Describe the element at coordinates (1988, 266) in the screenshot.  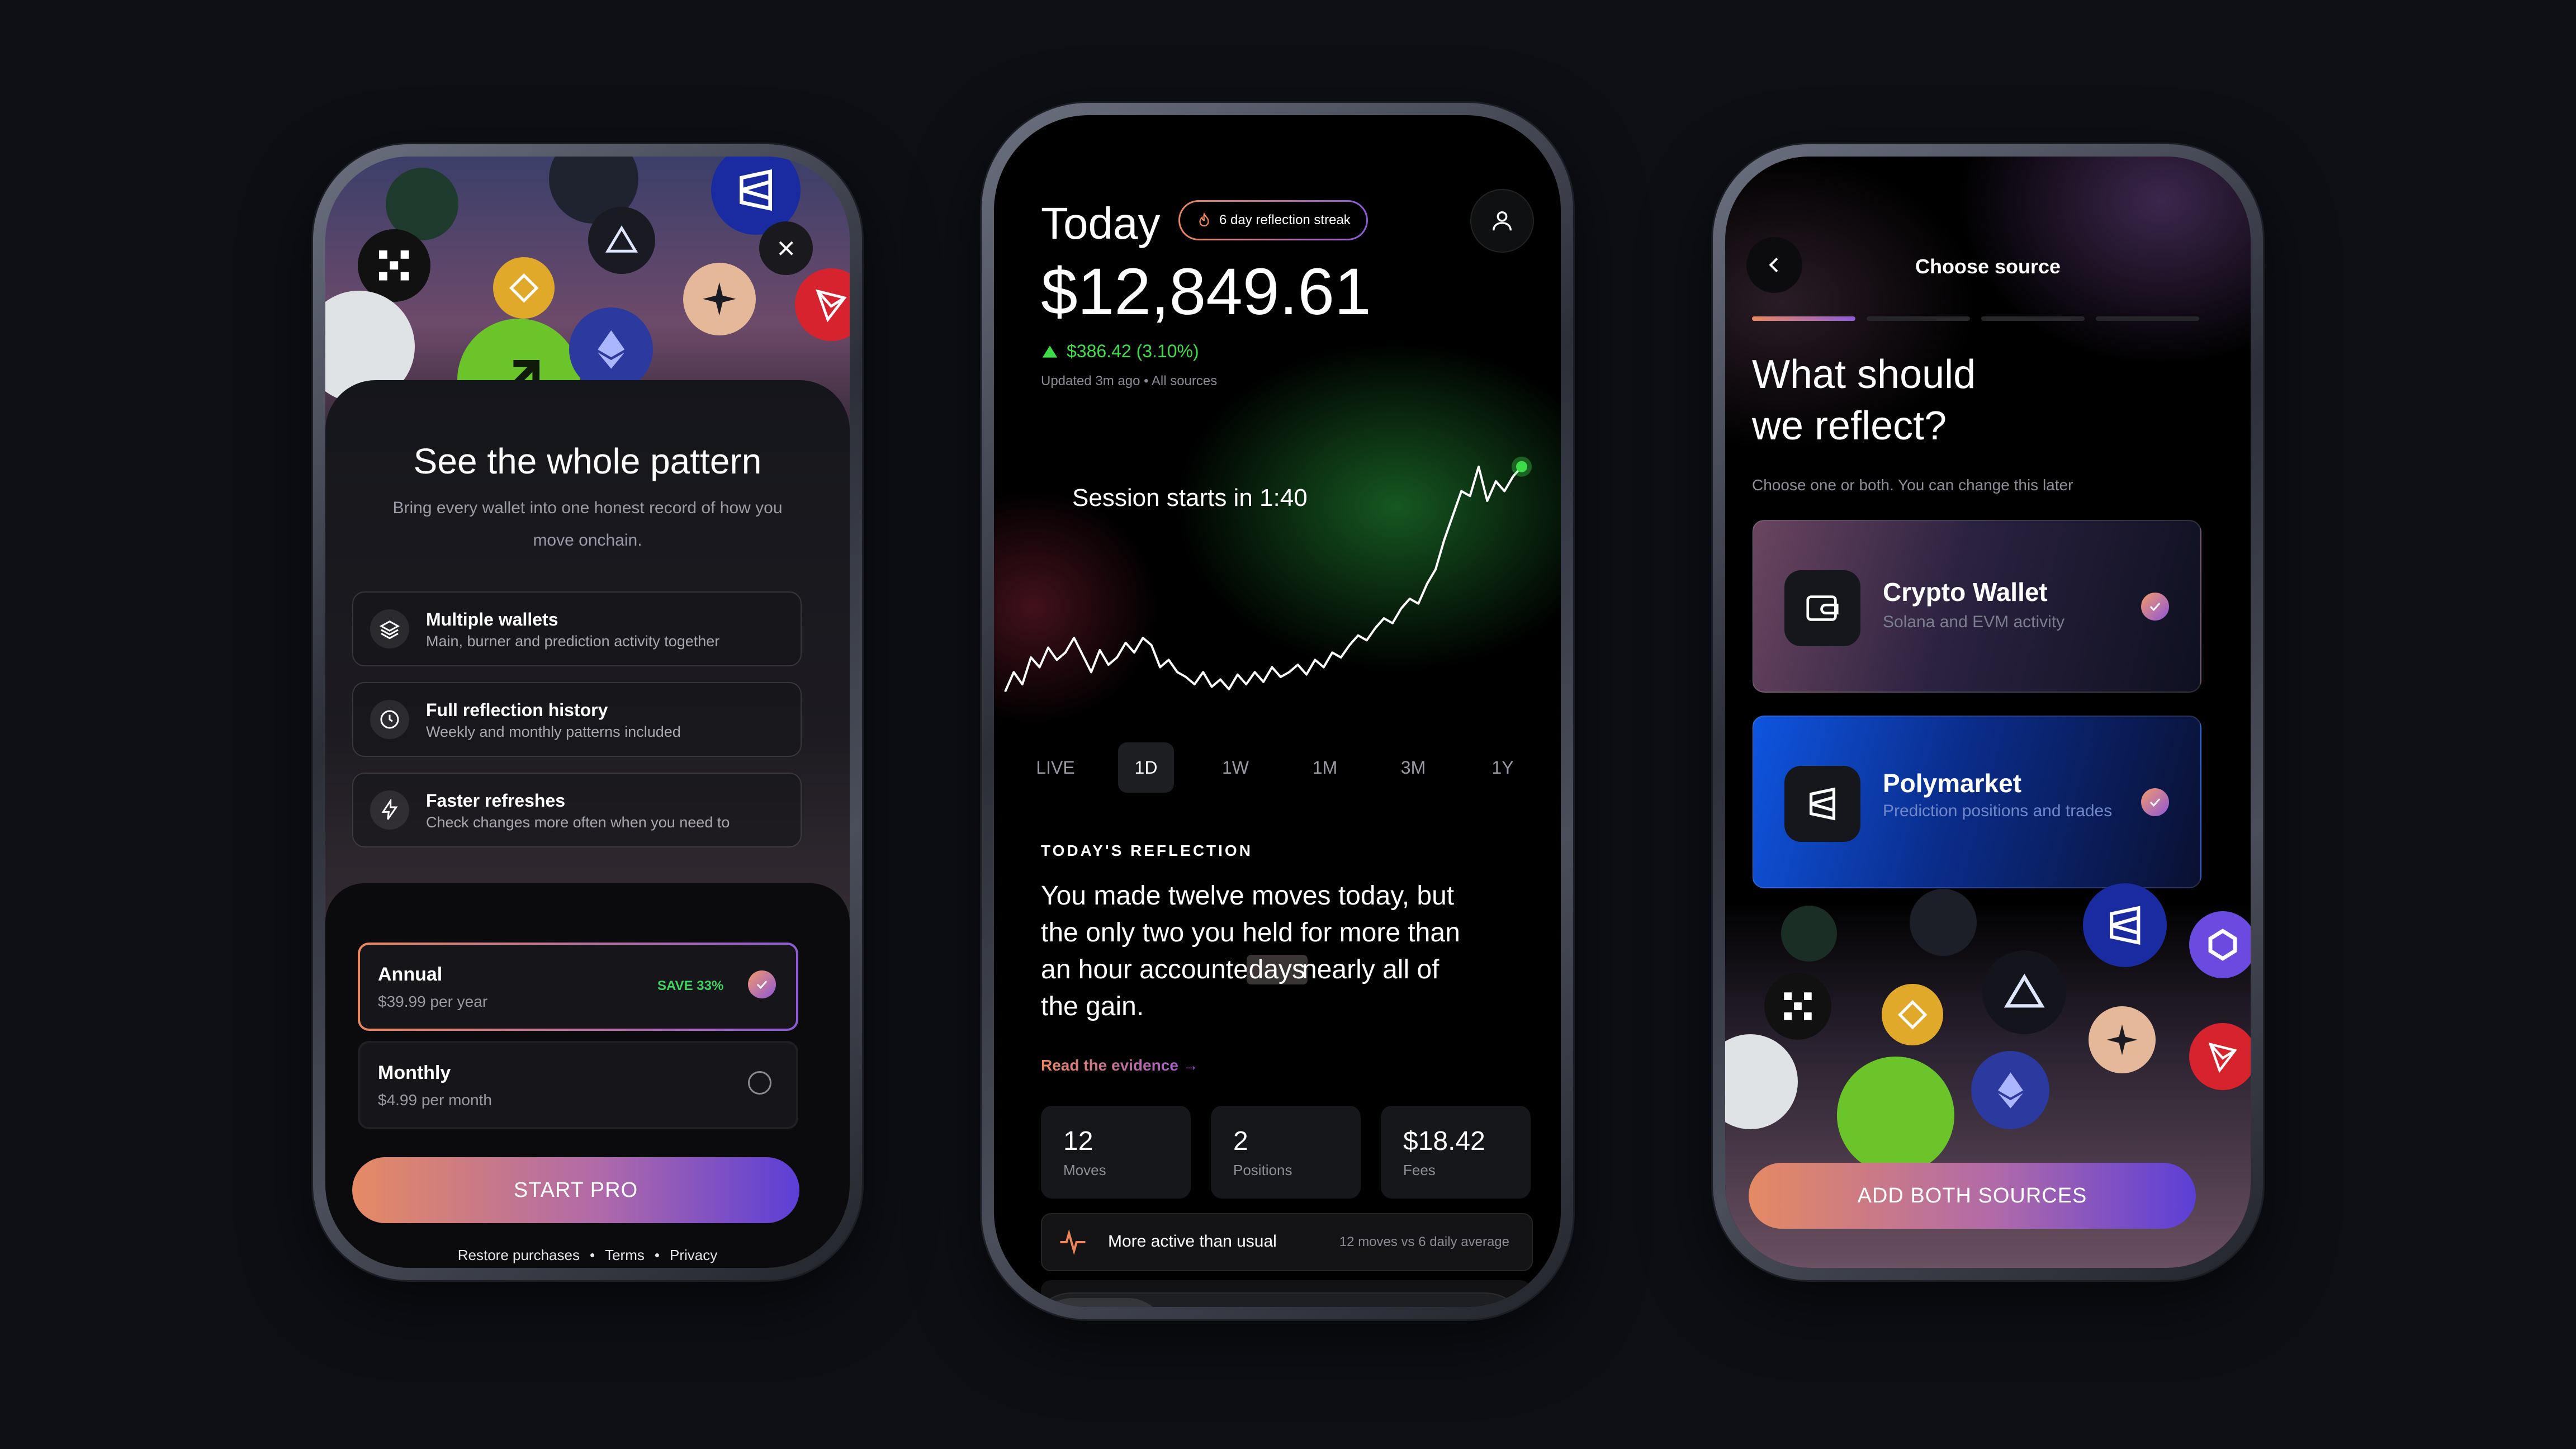
I see `screen-header: Choose source` at that location.